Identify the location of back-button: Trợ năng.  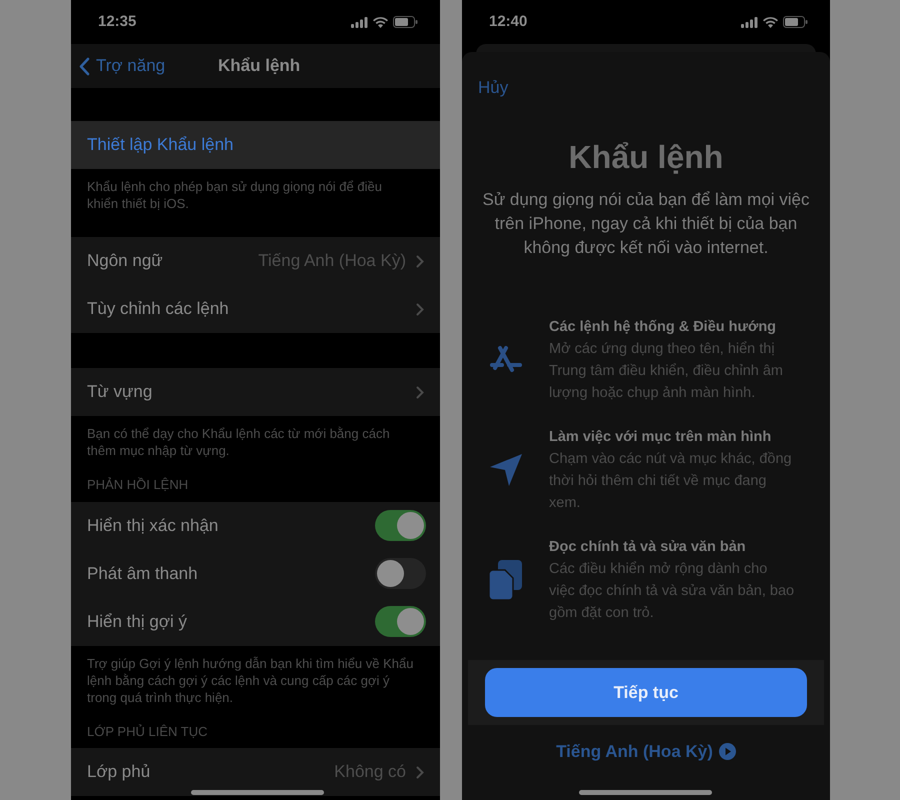
(122, 66).